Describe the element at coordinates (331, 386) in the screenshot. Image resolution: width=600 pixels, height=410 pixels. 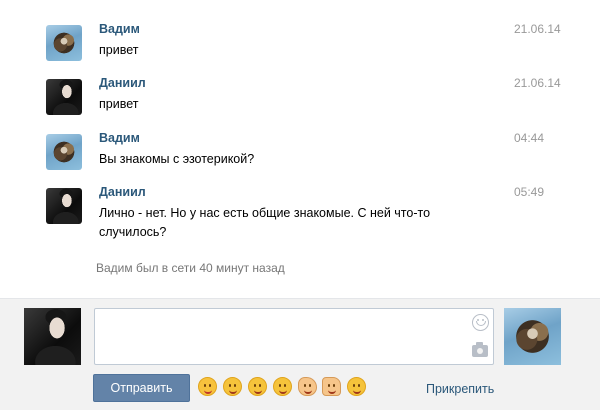
I see `thumbs-up-emoji` at that location.